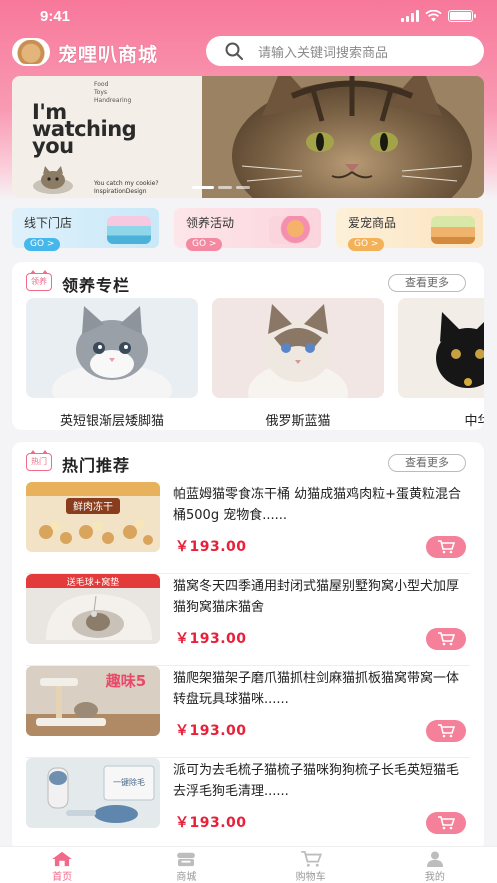  What do you see at coordinates (93, 582) in the screenshot?
I see `thumb-text: 送毛球+窝垫` at bounding box center [93, 582].